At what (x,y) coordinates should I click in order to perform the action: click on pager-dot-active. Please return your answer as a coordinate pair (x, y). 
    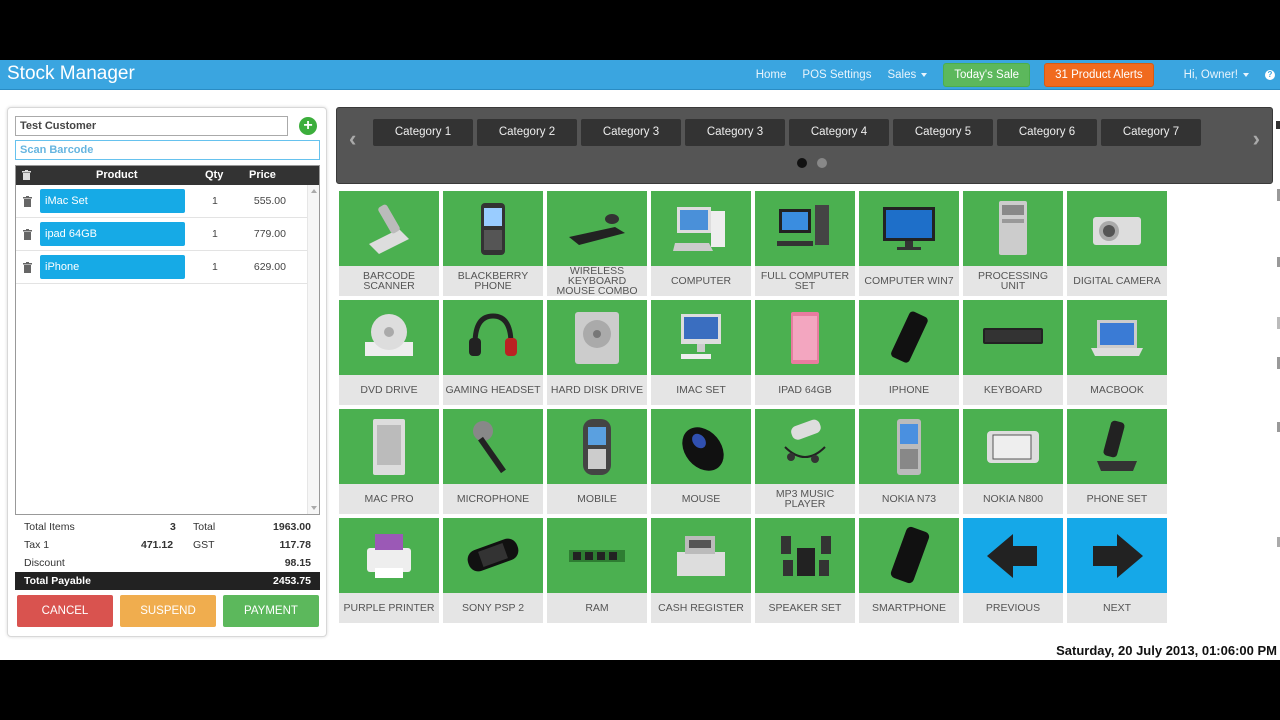
    Looking at the image, I should click on (802, 163).